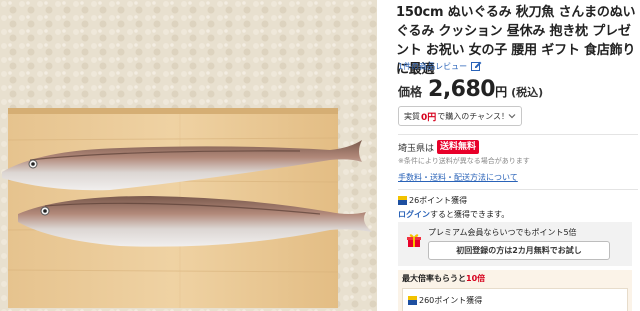 This screenshot has width=640, height=311. What do you see at coordinates (476, 66) in the screenshot?
I see `edit-icon` at bounding box center [476, 66].